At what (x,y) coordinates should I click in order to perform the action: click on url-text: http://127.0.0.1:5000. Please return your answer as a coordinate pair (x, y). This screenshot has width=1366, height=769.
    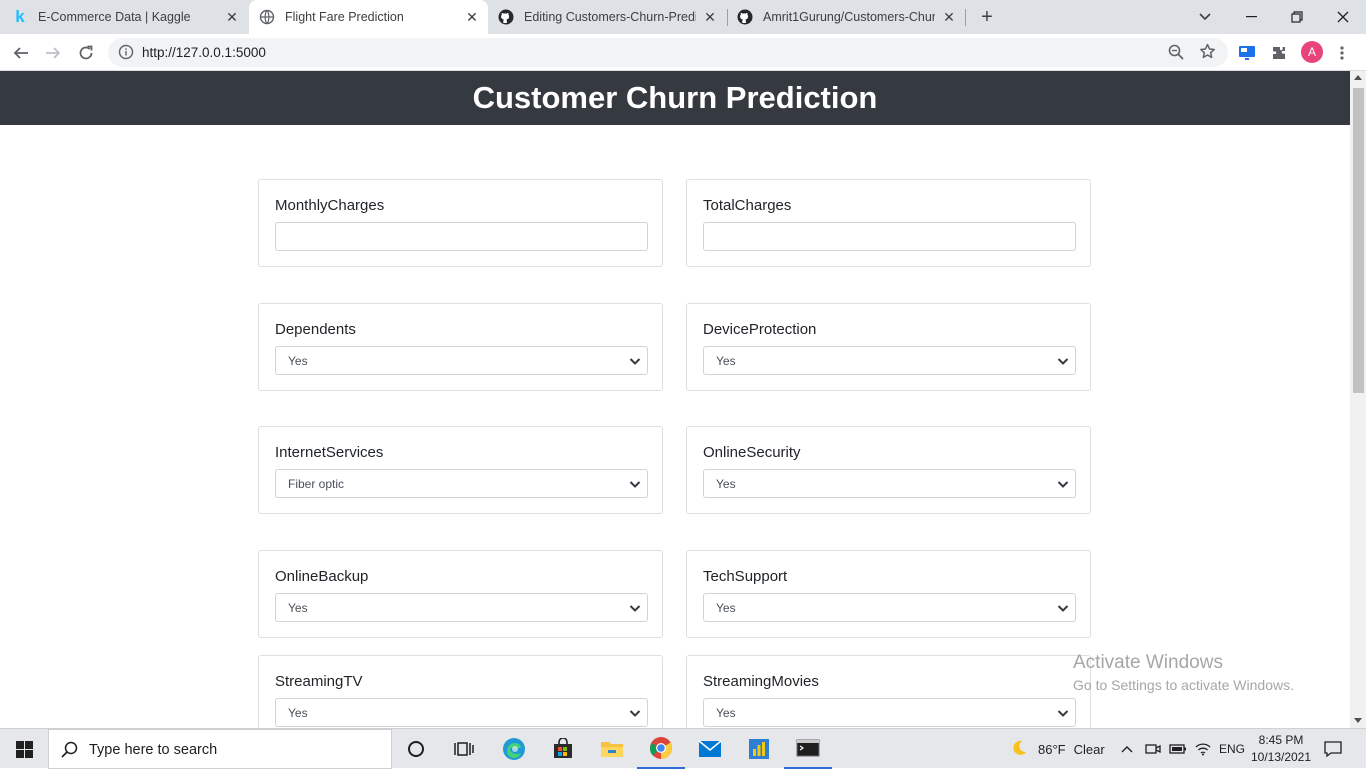
    Looking at the image, I should click on (204, 52).